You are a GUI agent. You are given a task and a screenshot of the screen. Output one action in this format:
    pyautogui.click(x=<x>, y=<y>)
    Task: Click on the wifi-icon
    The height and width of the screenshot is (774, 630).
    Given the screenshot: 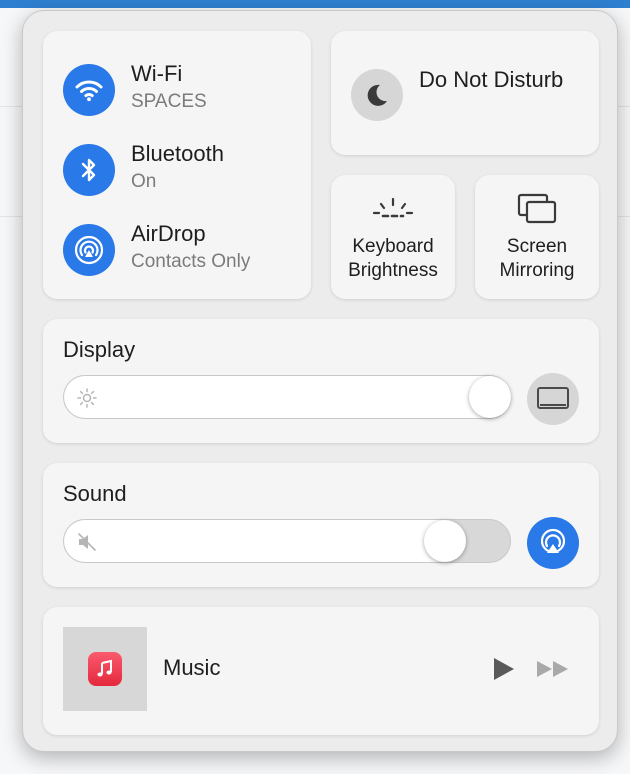 What is the action you would take?
    pyautogui.click(x=89, y=90)
    